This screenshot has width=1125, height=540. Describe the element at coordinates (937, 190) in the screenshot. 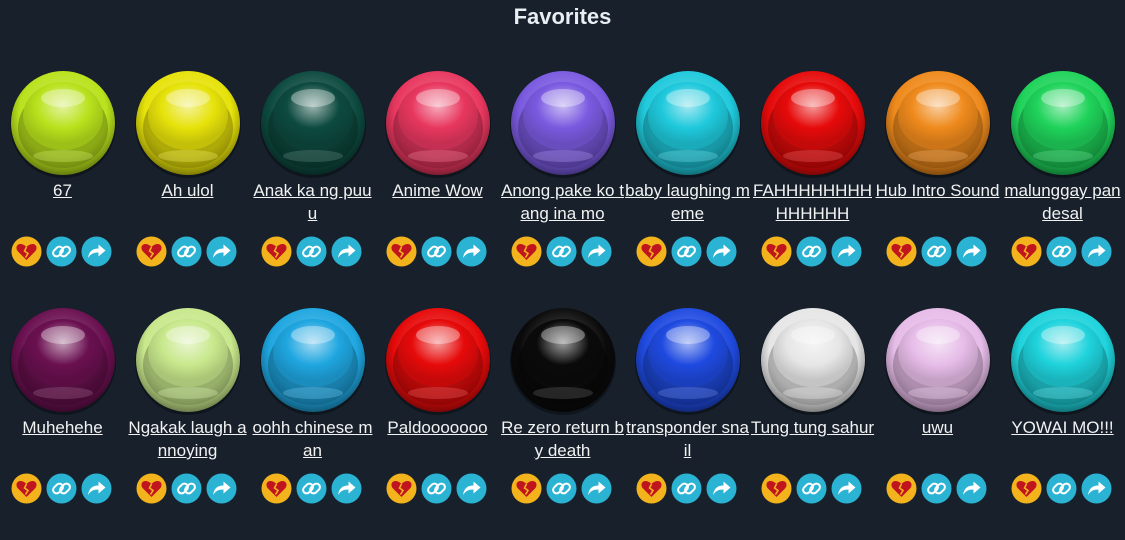

I see `sound-title-link: Hub Intro Sound` at that location.